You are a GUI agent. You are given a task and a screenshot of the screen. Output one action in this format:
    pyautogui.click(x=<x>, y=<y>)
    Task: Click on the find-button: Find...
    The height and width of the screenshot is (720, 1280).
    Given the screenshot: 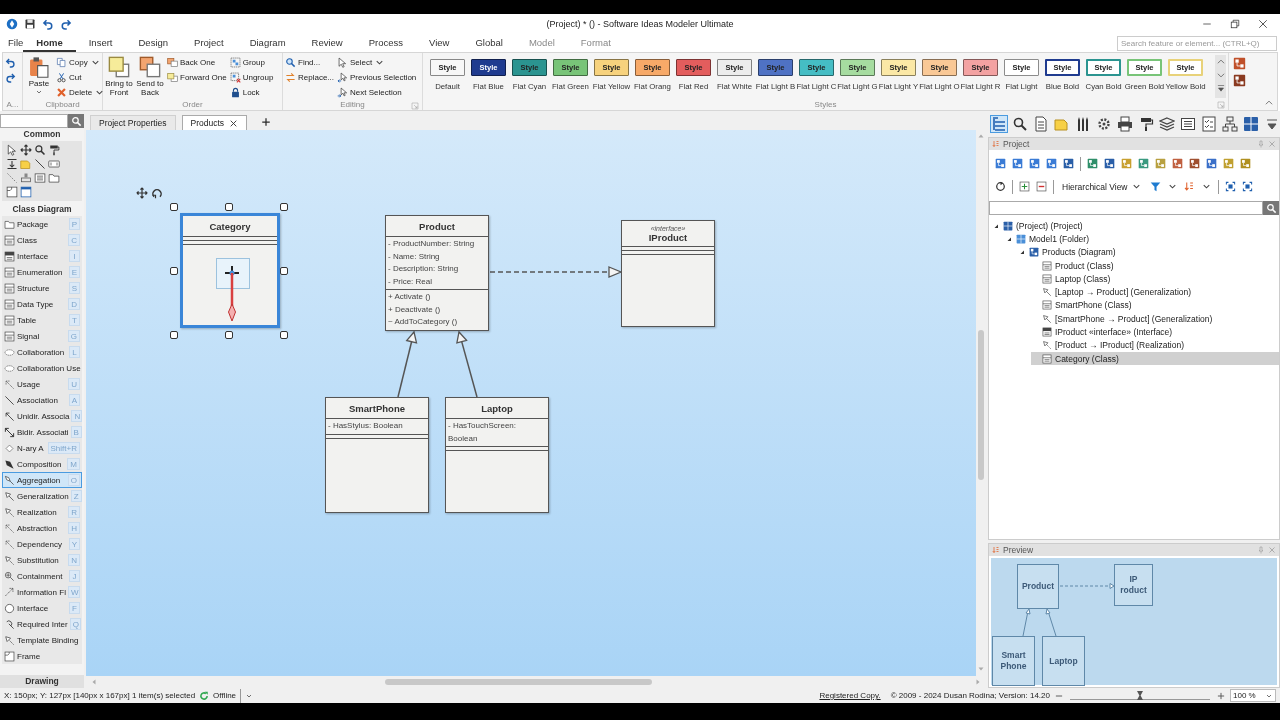 What is the action you would take?
    pyautogui.click(x=310, y=62)
    